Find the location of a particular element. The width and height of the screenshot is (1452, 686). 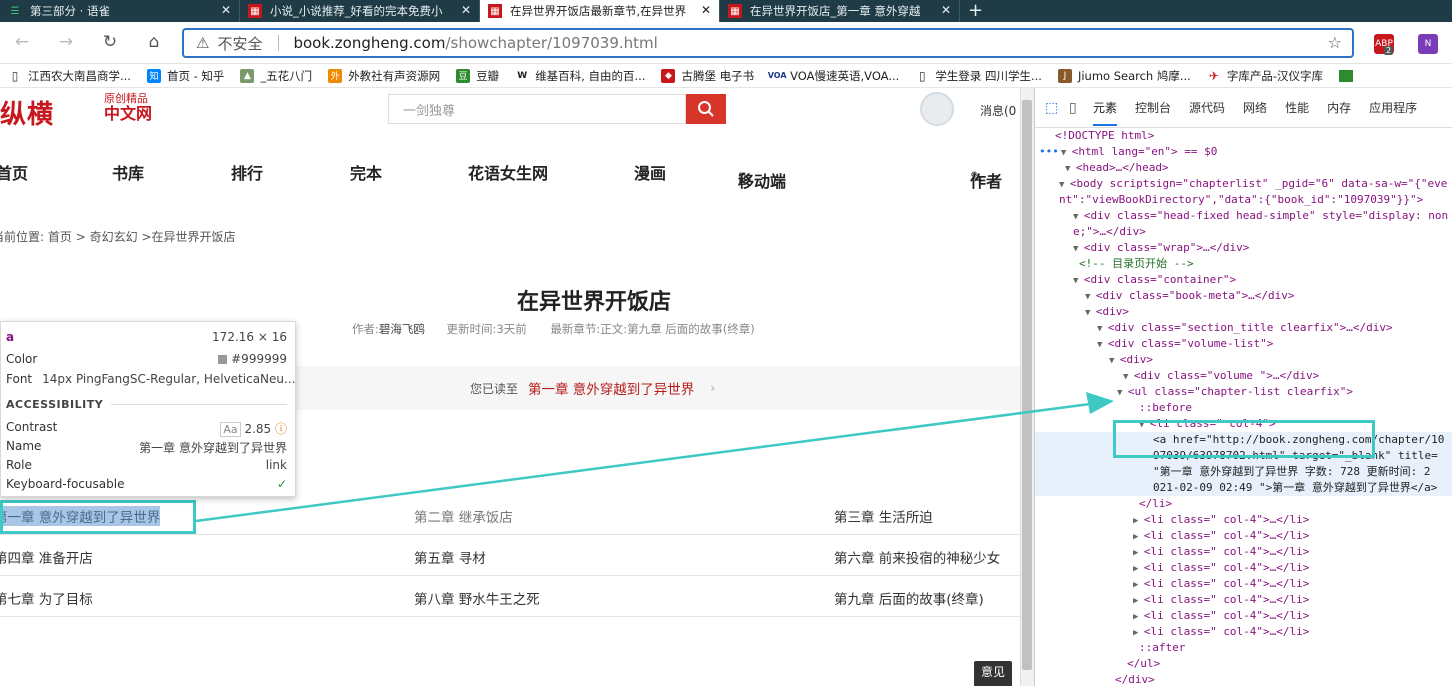

folder-icon is located at coordinates (1346, 75).